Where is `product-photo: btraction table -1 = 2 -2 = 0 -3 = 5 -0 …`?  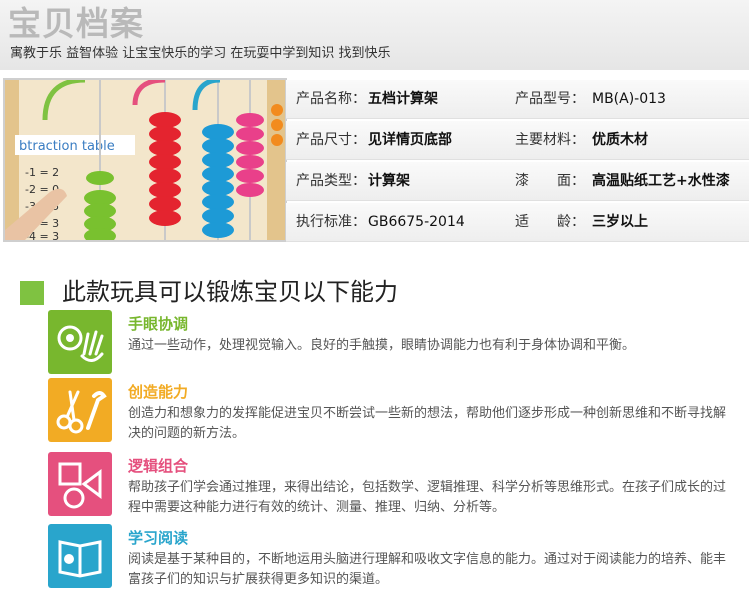 product-photo: btraction table -1 = 2 -2 = 0 -3 = 5 -0 … is located at coordinates (145, 160).